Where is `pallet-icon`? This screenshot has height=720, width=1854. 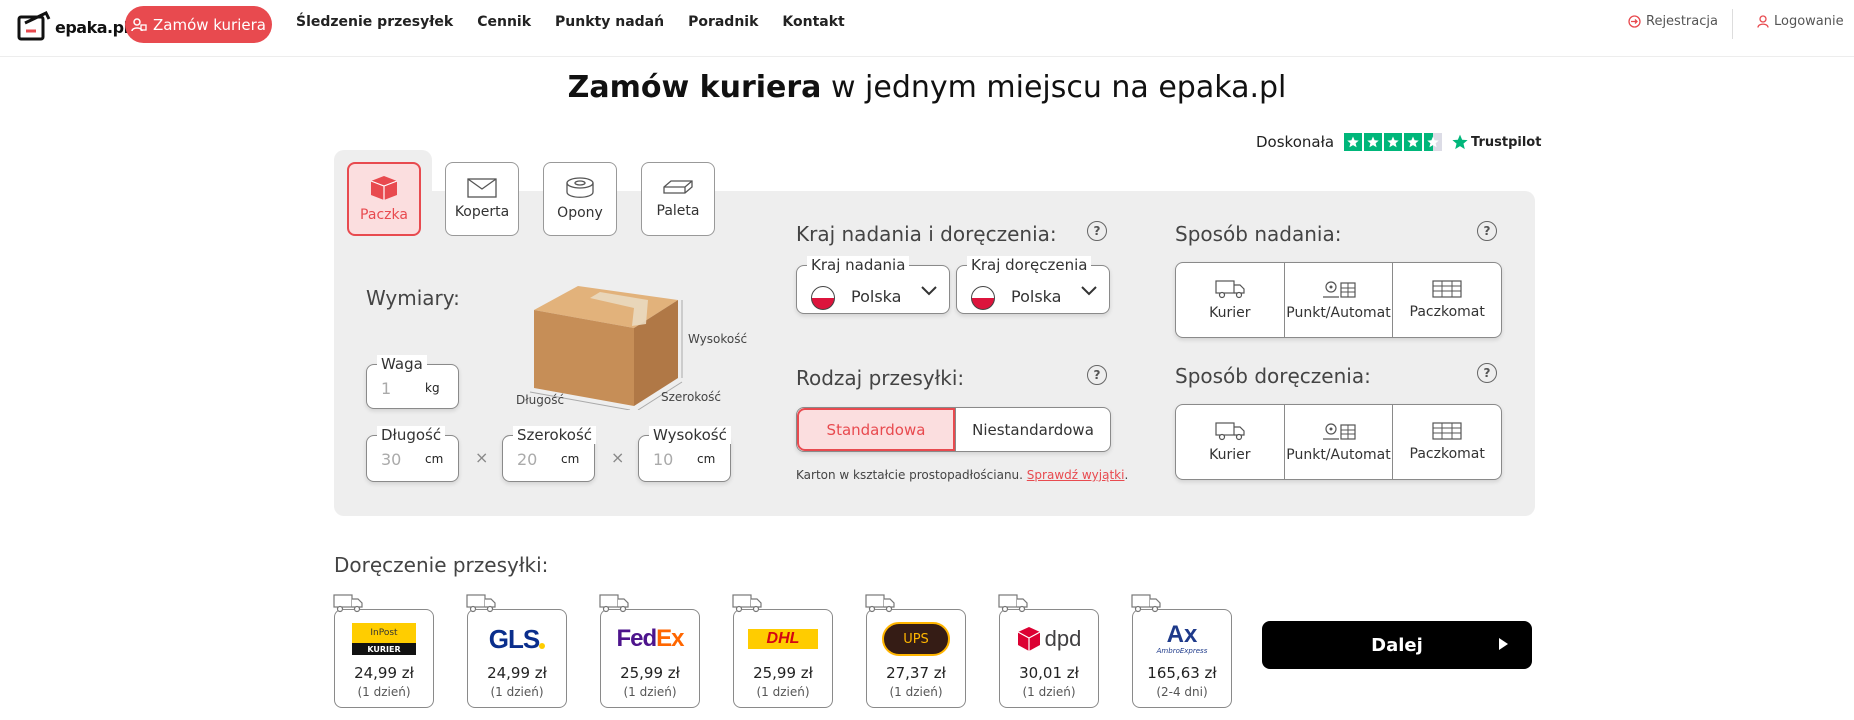
pallet-icon is located at coordinates (678, 187).